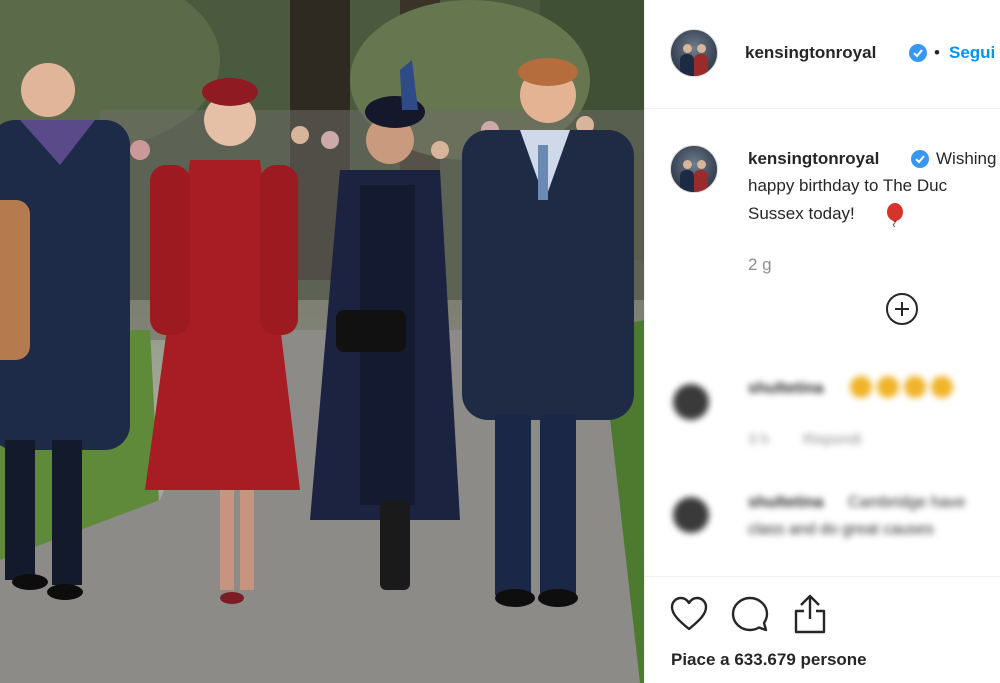 The height and width of the screenshot is (683, 1000). I want to click on caption-username: kensingtonroyal, so click(813, 159).